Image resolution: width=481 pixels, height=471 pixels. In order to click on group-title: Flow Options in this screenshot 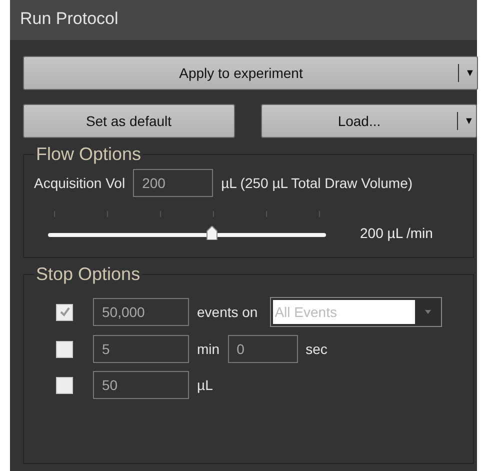, I will do `click(88, 154)`.